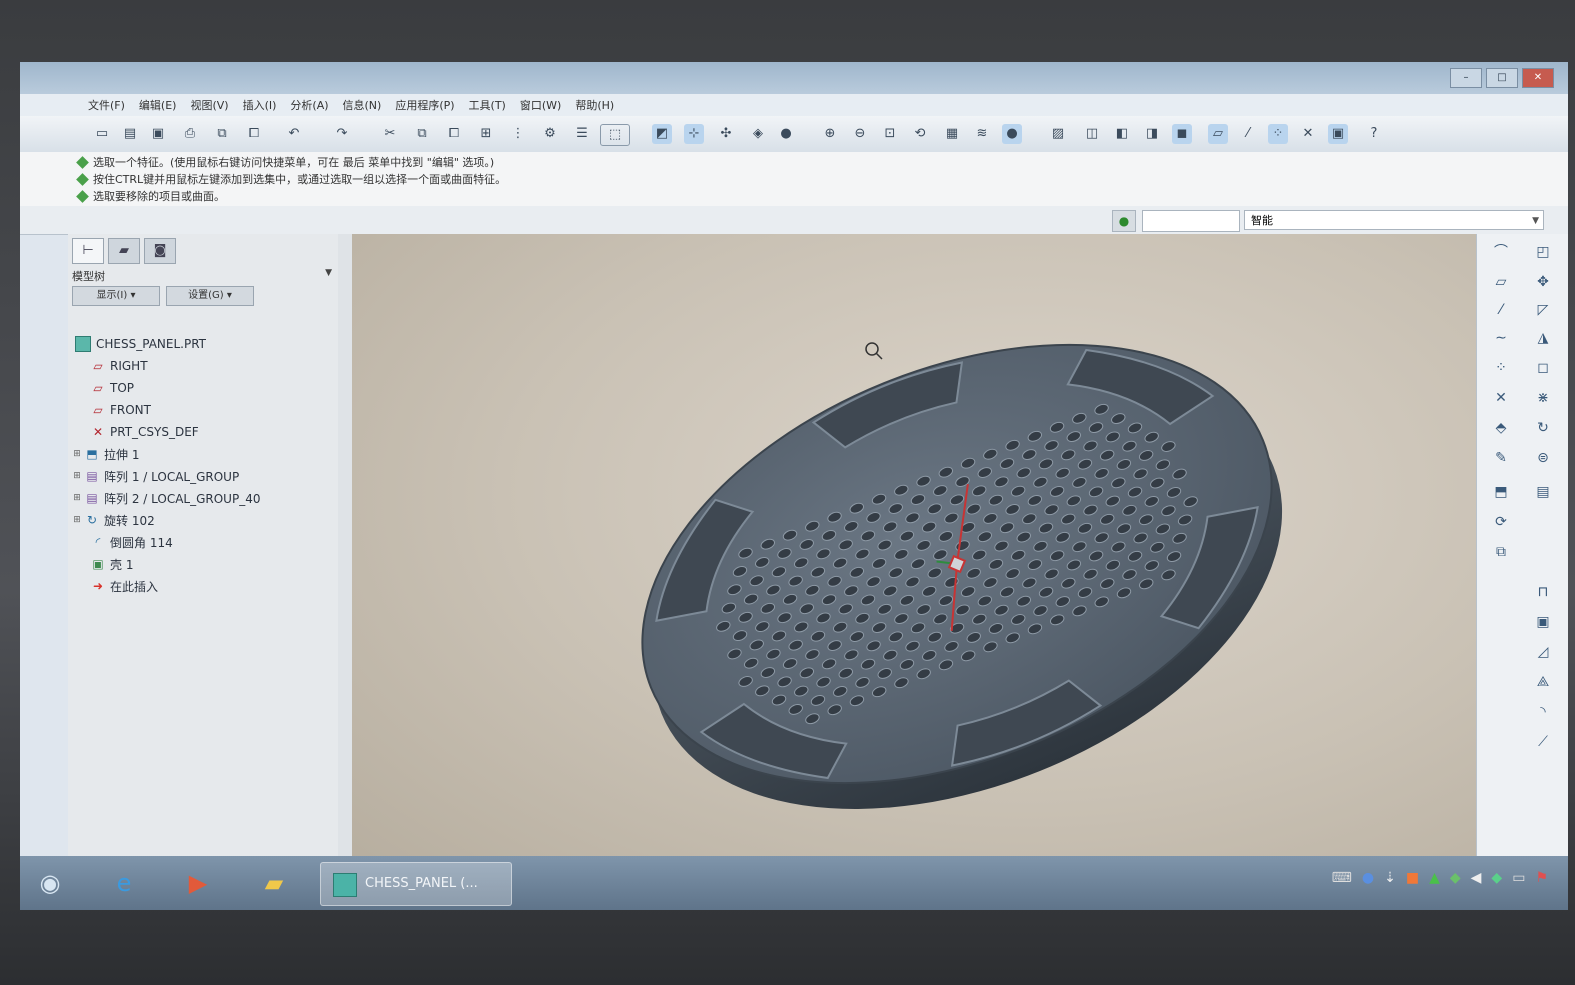 The height and width of the screenshot is (985, 1575). Describe the element at coordinates (1248, 134) in the screenshot. I see `datum-axes-icon: ⁄` at that location.